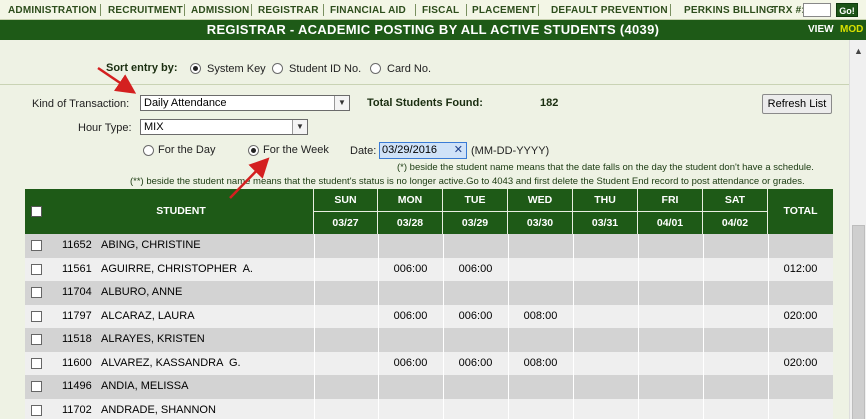  What do you see at coordinates (195, 68) in the screenshot?
I see `sort-radio-system-key` at bounding box center [195, 68].